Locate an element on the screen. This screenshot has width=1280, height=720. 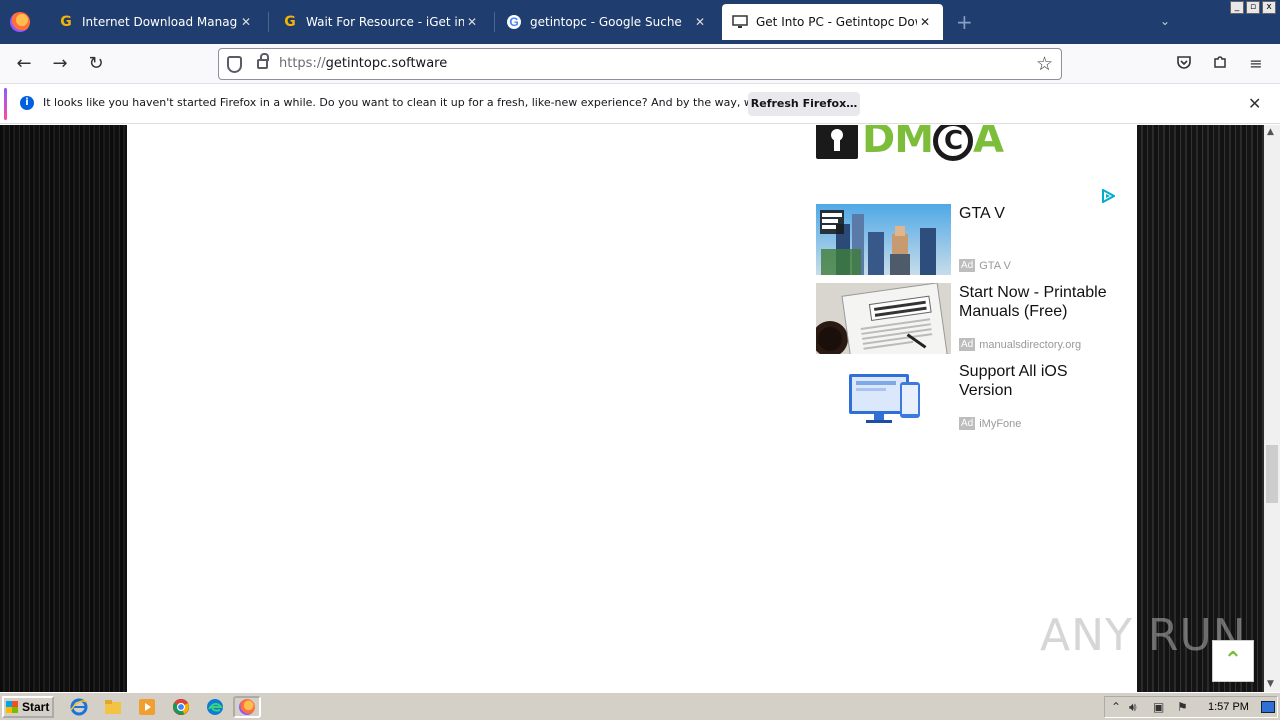
internet-explorer-icon is located at coordinates (79, 707).